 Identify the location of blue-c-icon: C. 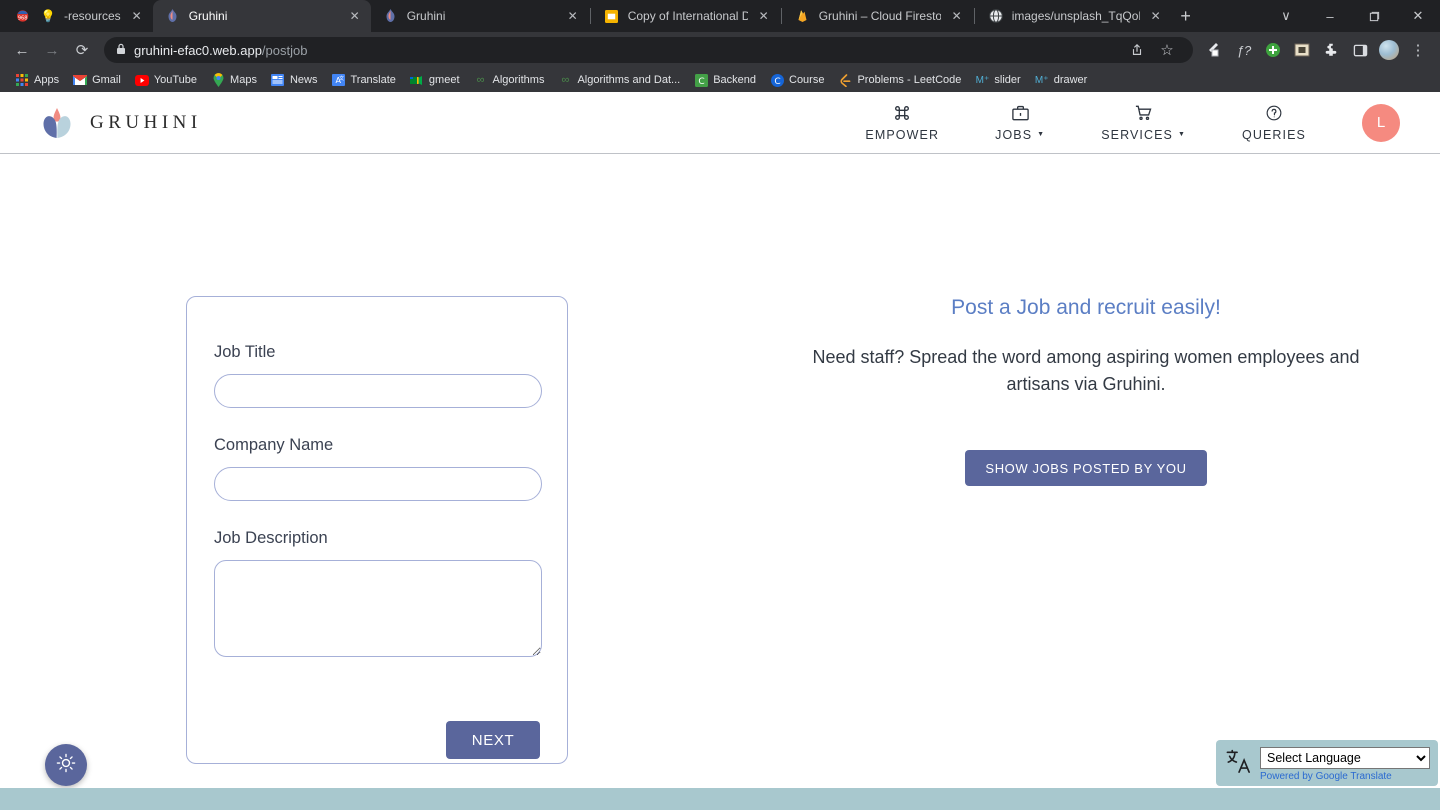
(777, 80).